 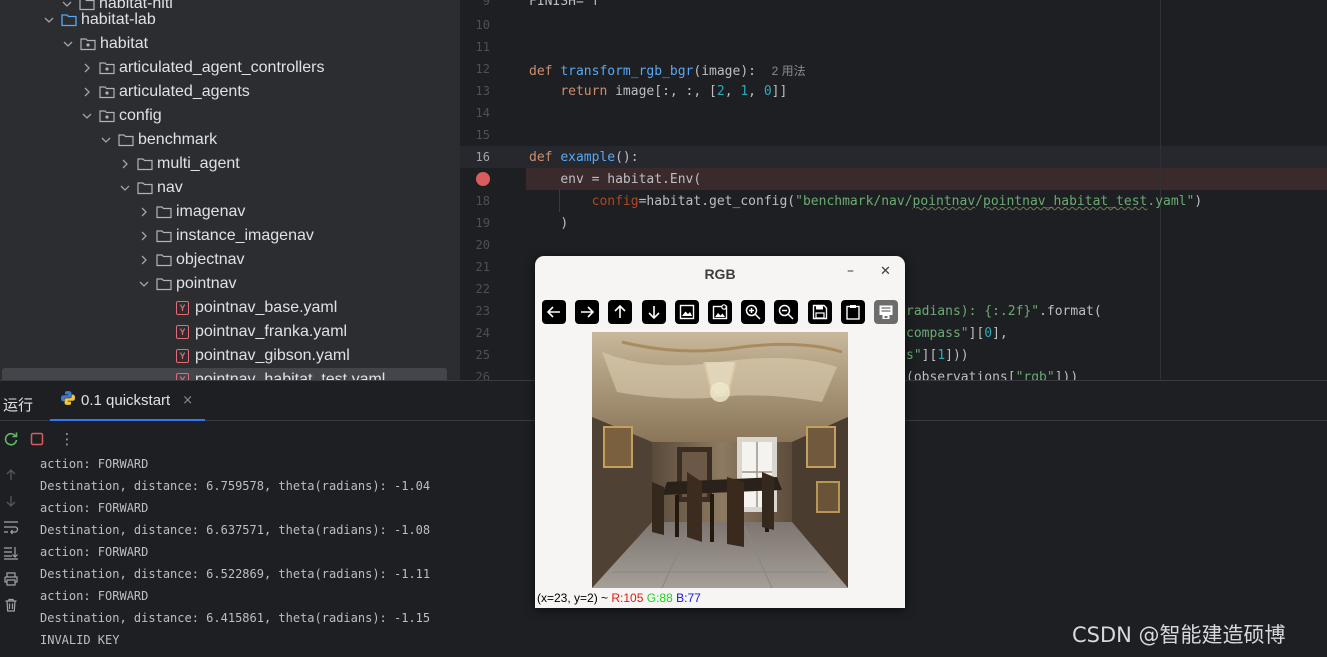 What do you see at coordinates (587, 312) in the screenshot?
I see `arrow-right-icon` at bounding box center [587, 312].